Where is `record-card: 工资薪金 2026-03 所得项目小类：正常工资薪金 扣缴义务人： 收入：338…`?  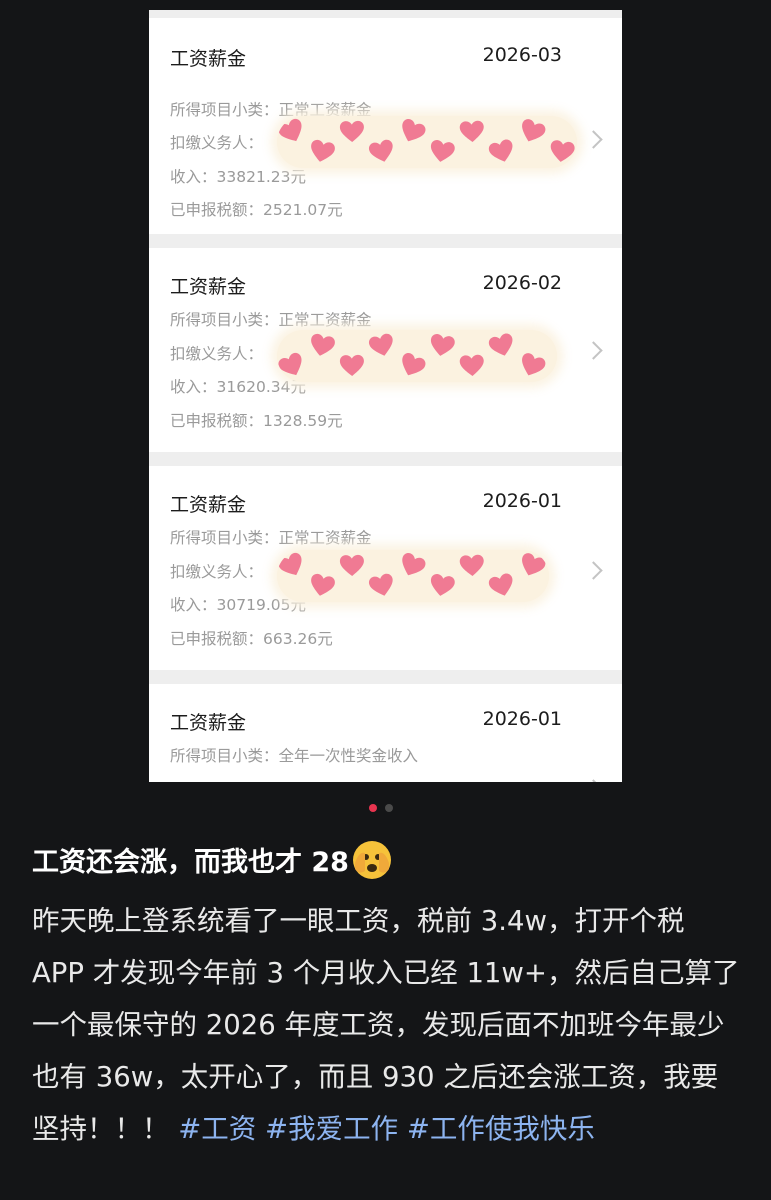 record-card: 工资薪金 2026-03 所得项目小类：正常工资薪金 扣缴义务人： 收入：338… is located at coordinates (385, 126).